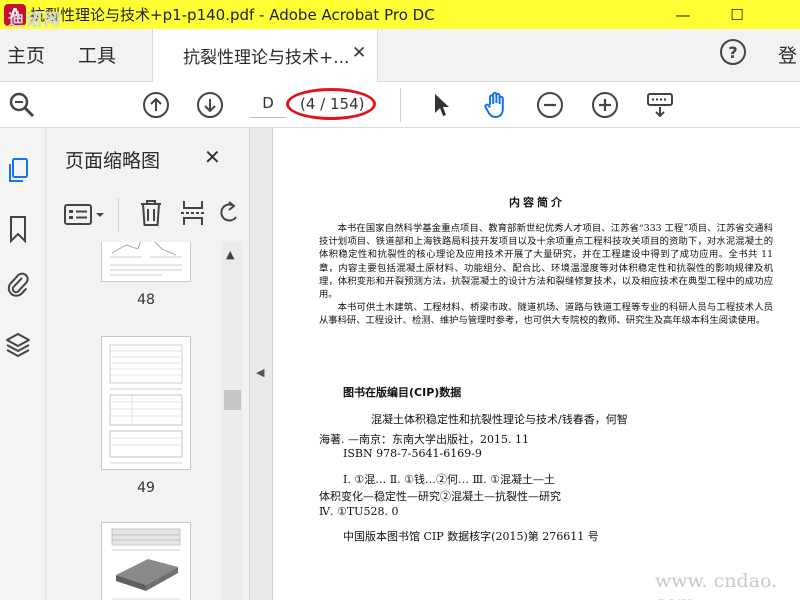  Describe the element at coordinates (18, 229) in the screenshot. I see `bookmark-icon` at that location.